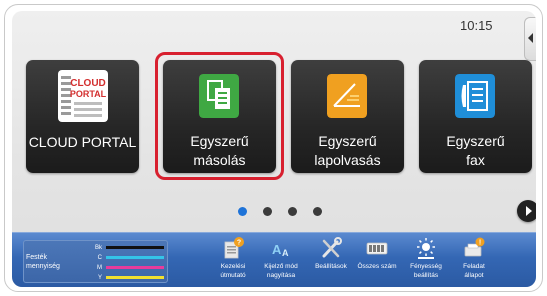  Describe the element at coordinates (234, 248) in the screenshot. I see `manual-icon: ?` at that location.